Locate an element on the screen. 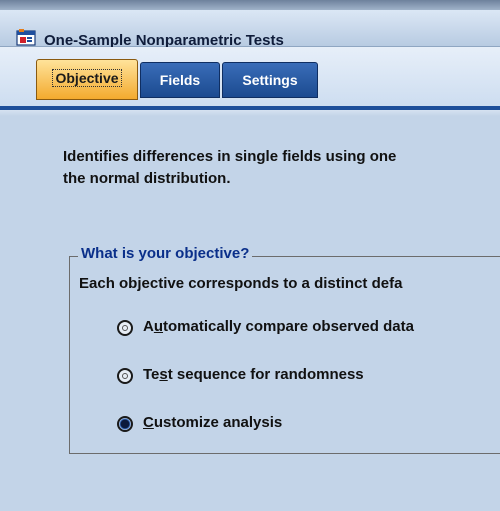  tab-settings: Settings is located at coordinates (270, 80).